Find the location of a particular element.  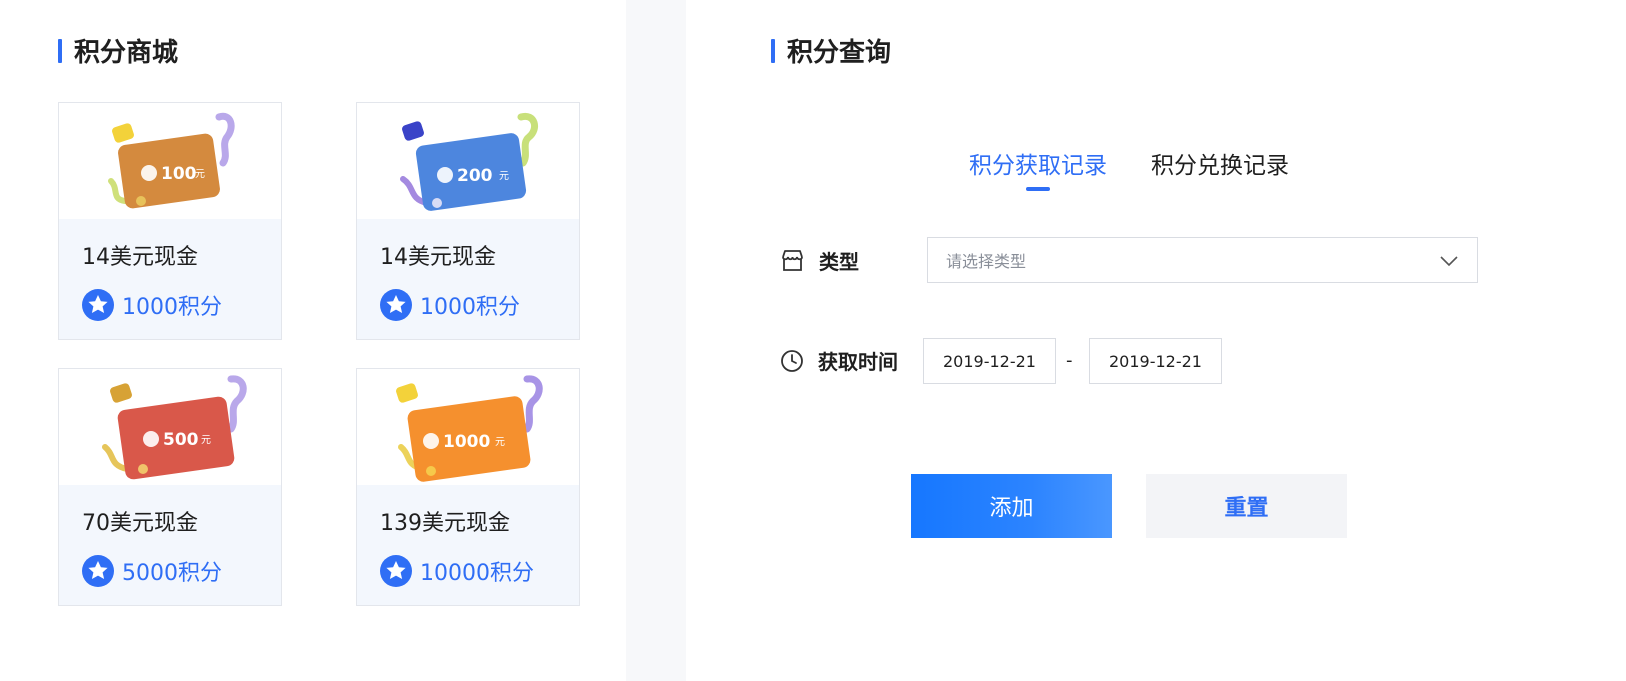

panel-divider is located at coordinates (656, 340).